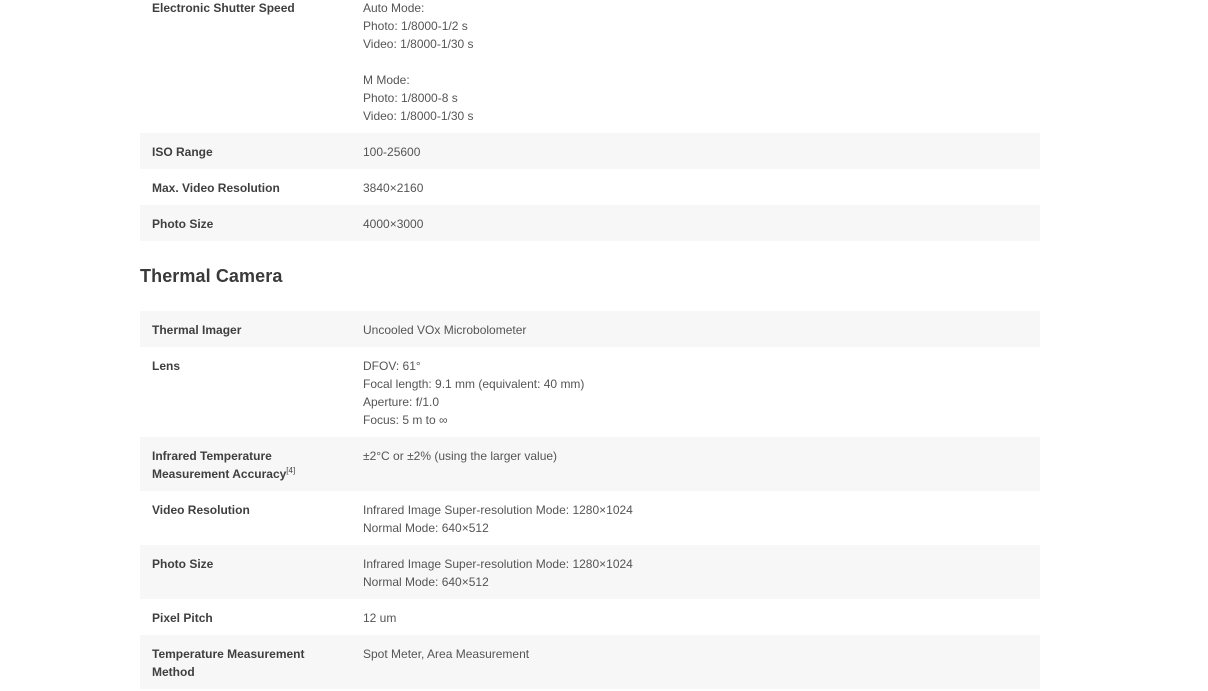 The image size is (1208, 691). I want to click on spec-label: Temperature Measurement Method, so click(251, 663).